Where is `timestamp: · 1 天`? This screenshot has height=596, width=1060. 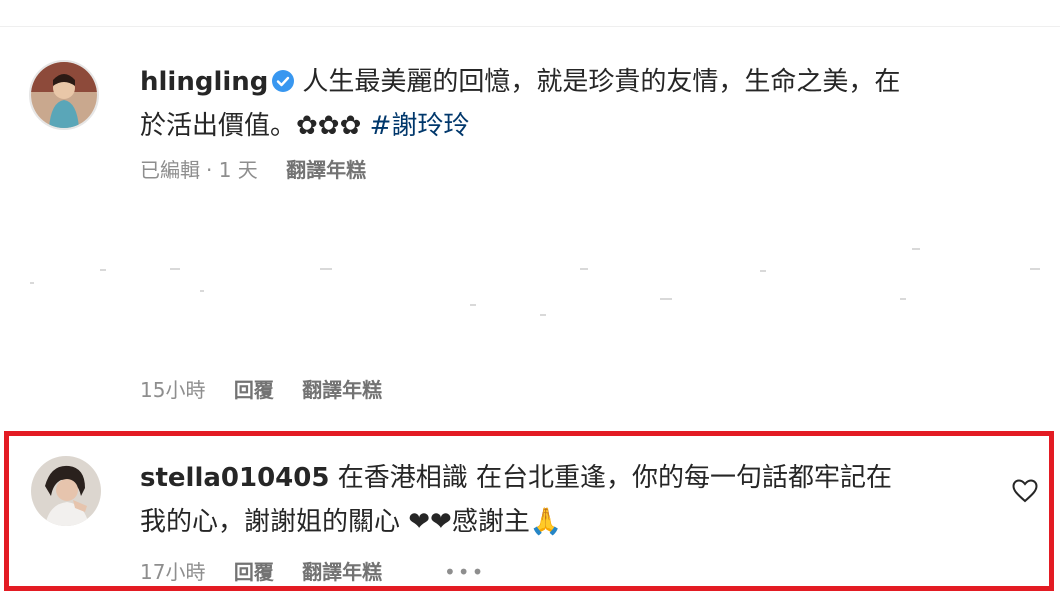 timestamp: · 1 天 is located at coordinates (232, 170).